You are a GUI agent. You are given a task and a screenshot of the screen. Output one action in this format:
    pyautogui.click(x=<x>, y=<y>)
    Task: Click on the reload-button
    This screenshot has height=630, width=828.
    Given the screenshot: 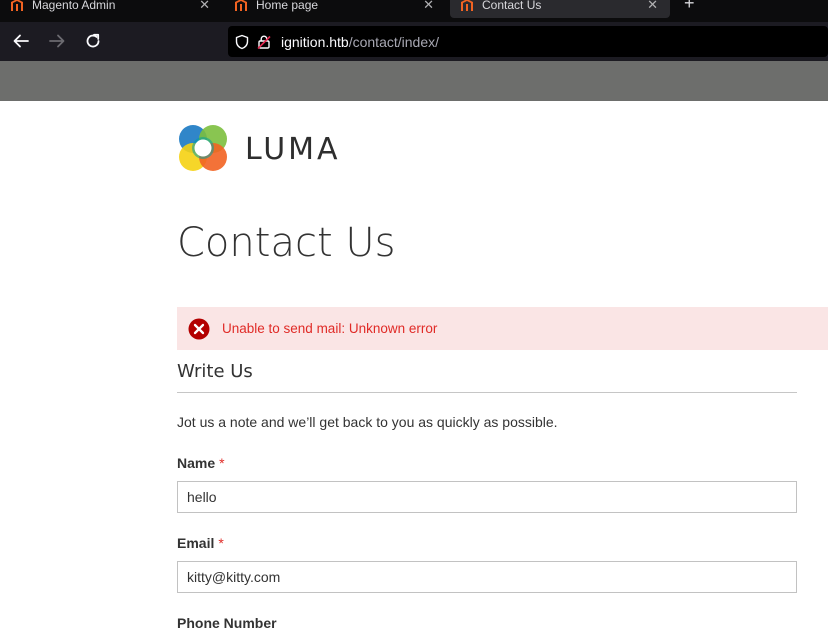 What is the action you would take?
    pyautogui.click(x=93, y=41)
    